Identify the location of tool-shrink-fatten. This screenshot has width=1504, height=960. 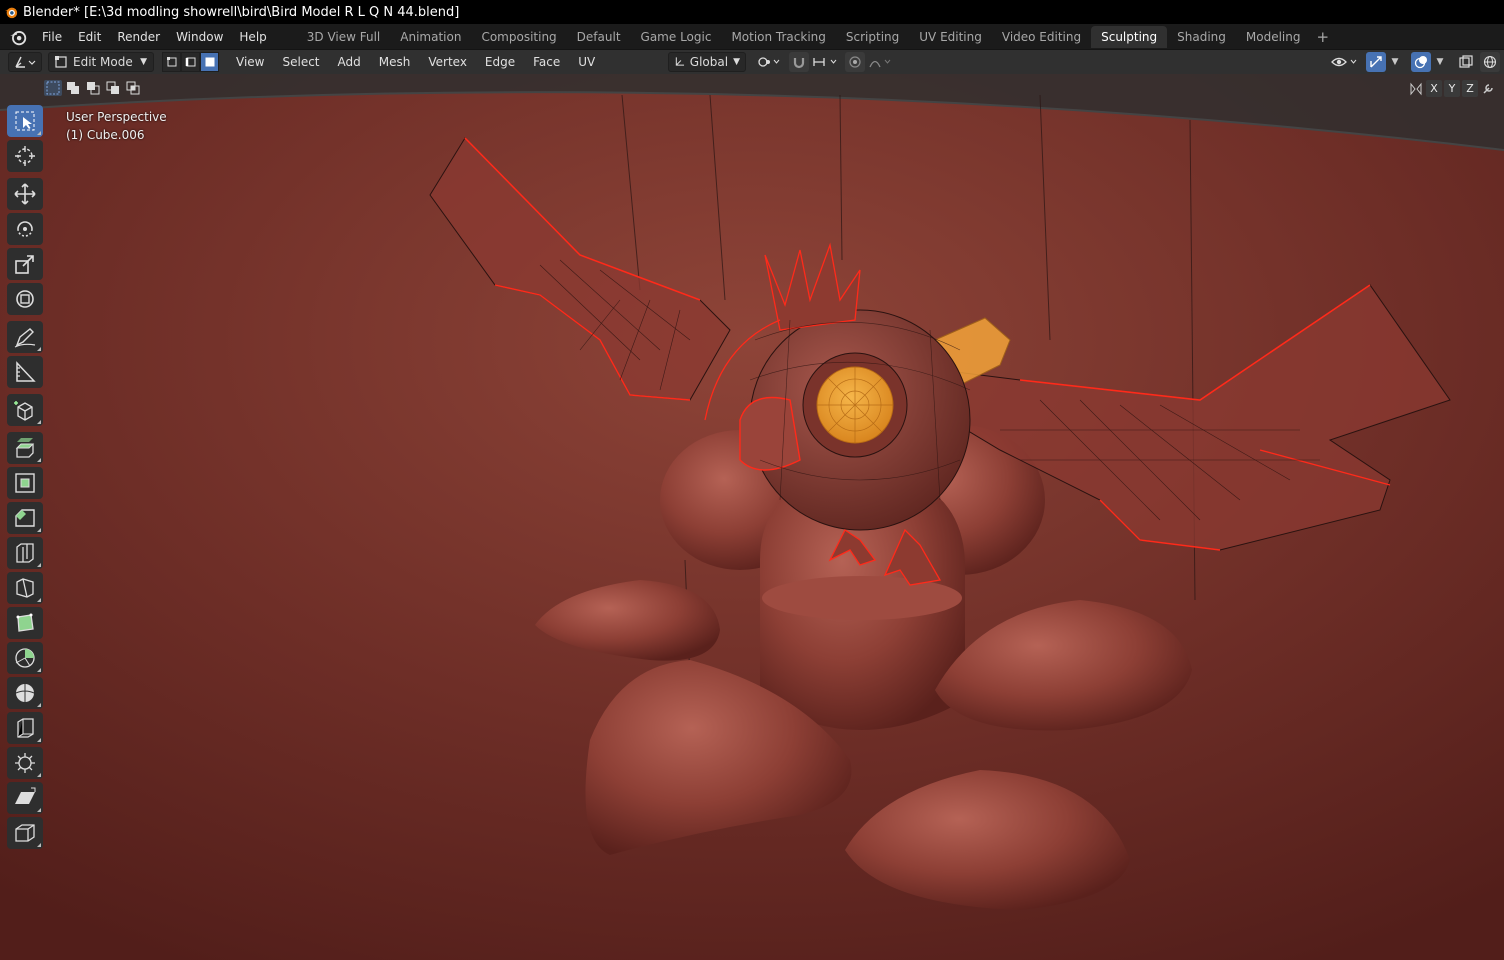
(25, 763).